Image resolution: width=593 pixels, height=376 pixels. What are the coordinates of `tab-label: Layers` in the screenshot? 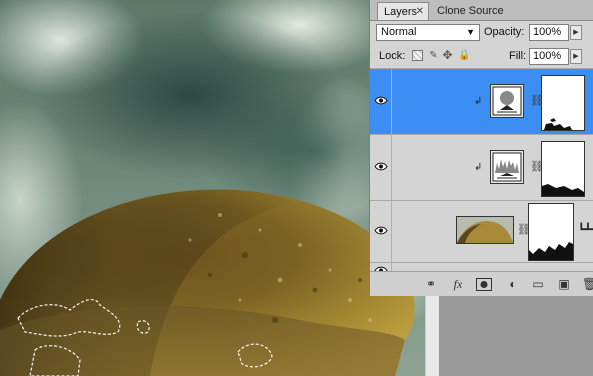 It's located at (401, 12).